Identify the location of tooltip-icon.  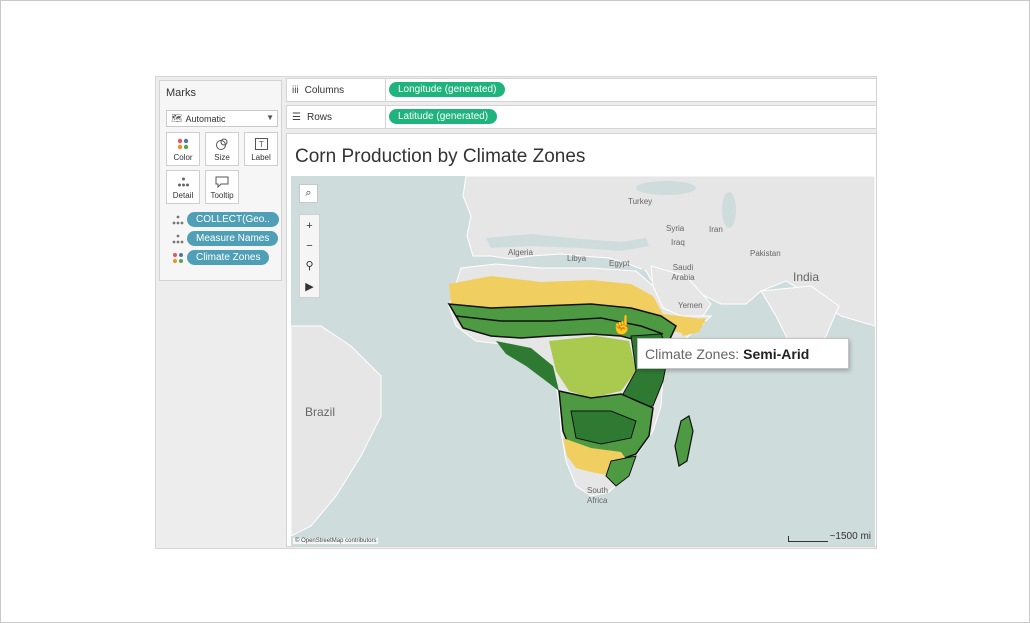
(222, 182).